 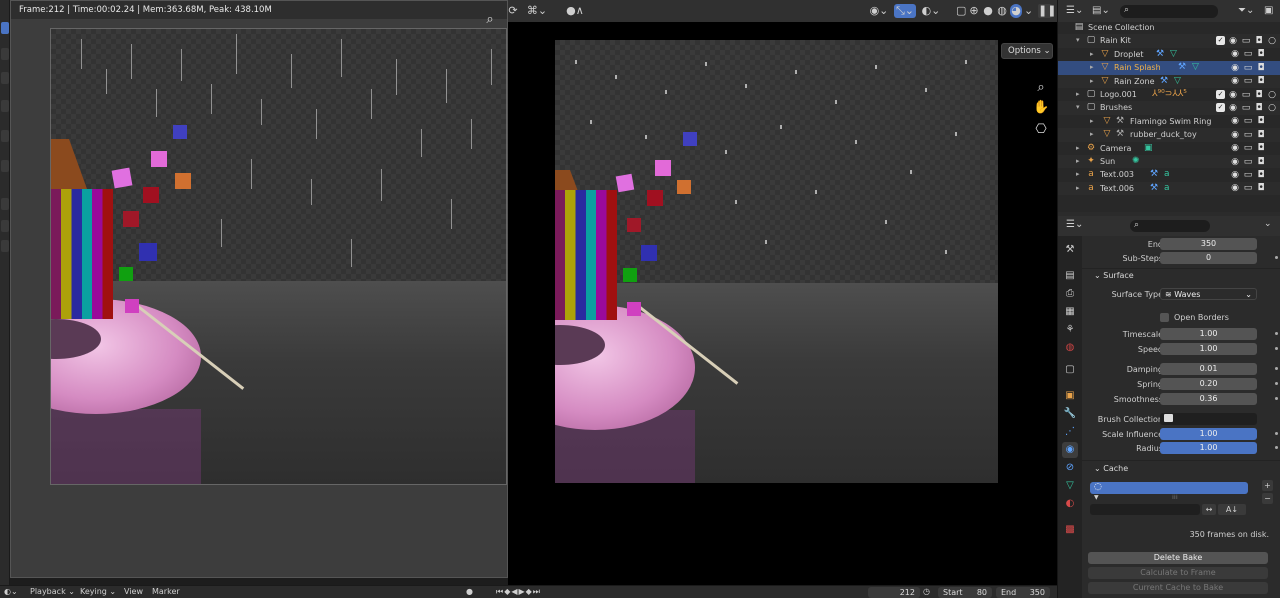 I want to click on cursor-tool-icon, so click(x=5, y=54).